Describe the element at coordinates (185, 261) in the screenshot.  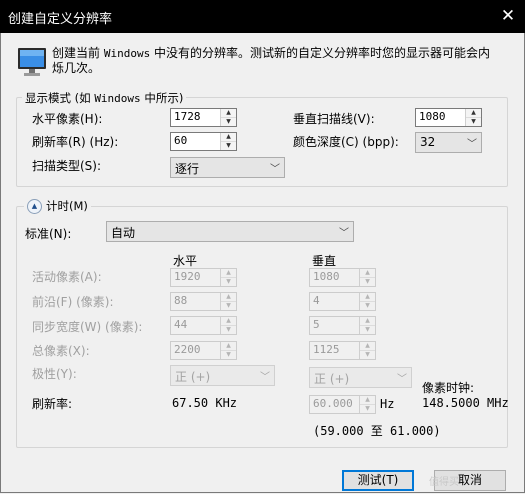
I see `col-horizontal-header: 水平` at that location.